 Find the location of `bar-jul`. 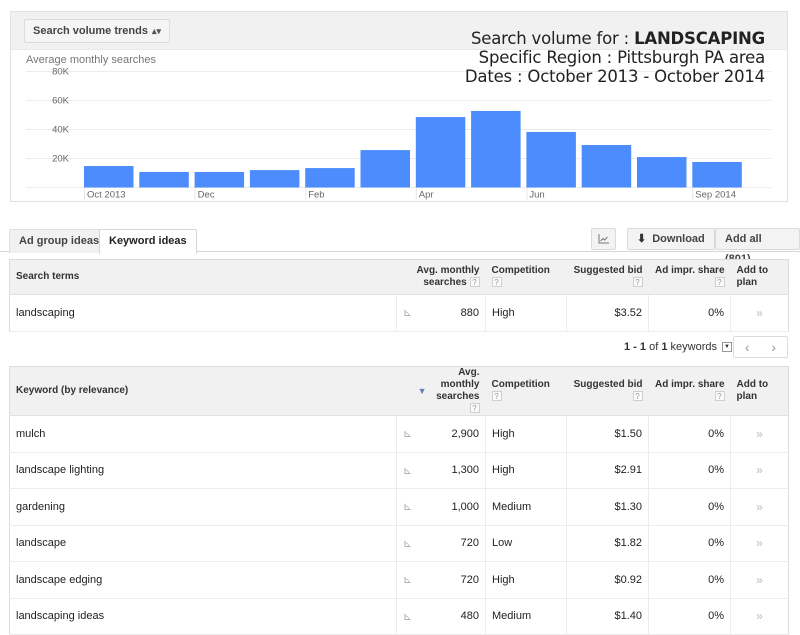

bar-jul is located at coordinates (606, 166).